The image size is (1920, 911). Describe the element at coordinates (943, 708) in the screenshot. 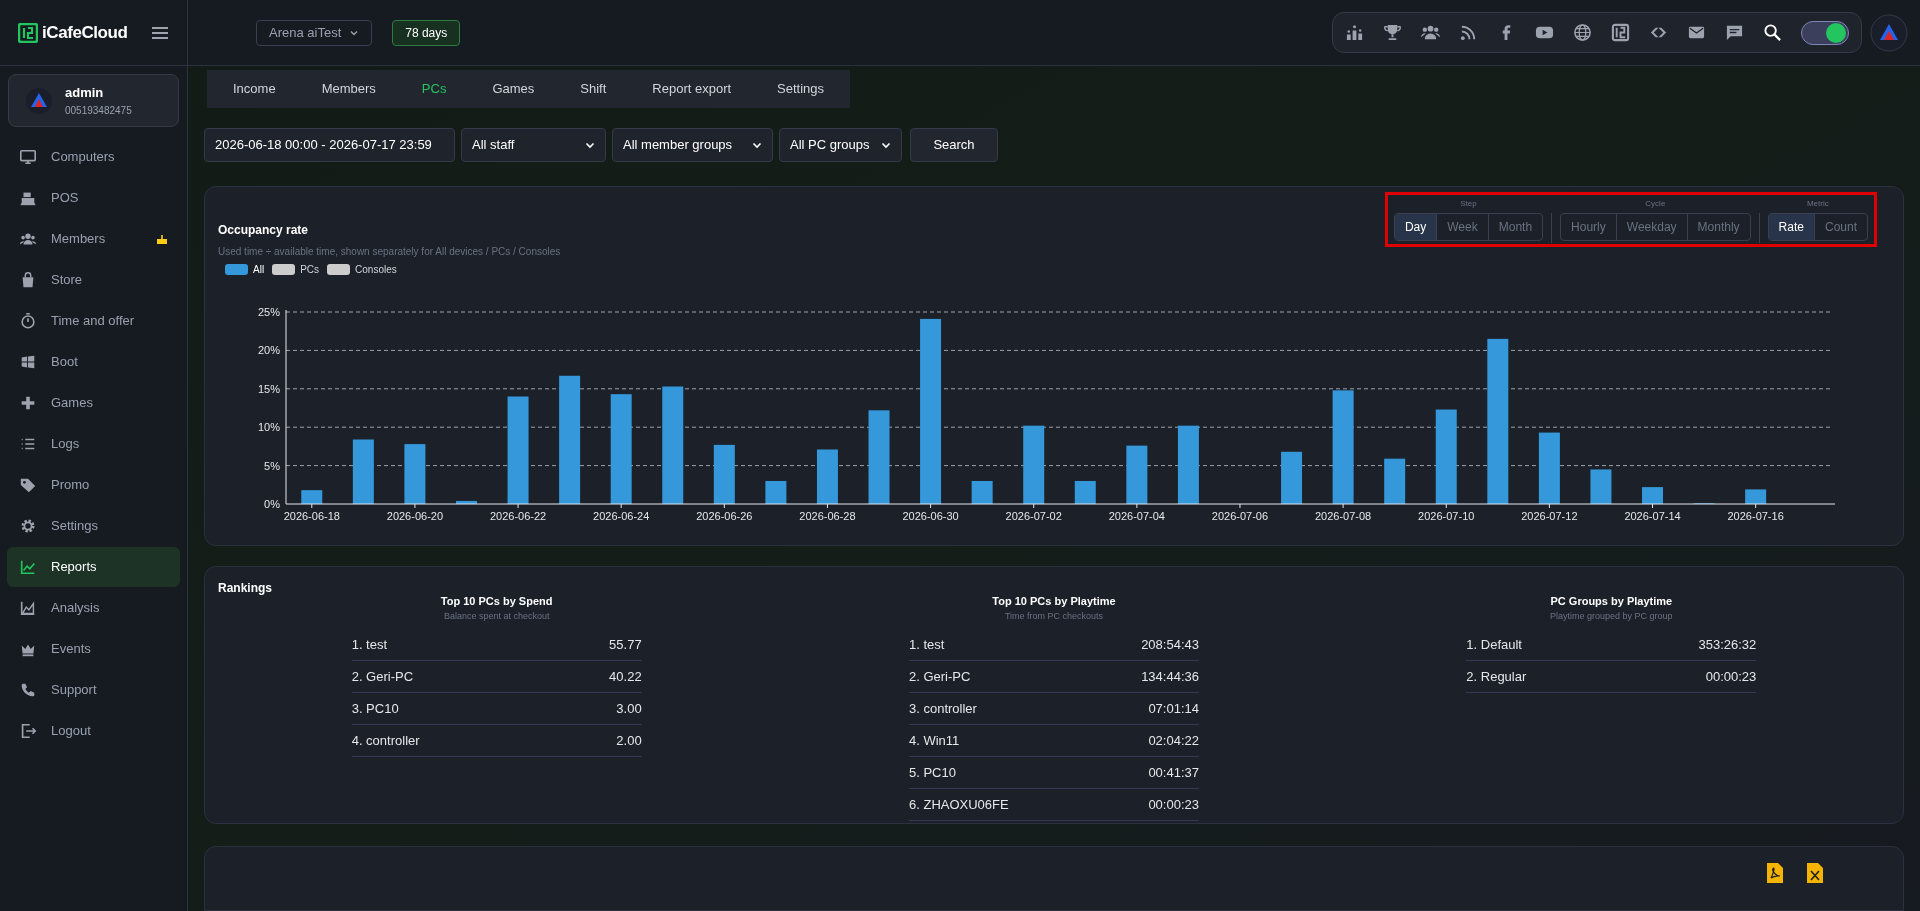

I see `rank-name: 3. controller` at that location.